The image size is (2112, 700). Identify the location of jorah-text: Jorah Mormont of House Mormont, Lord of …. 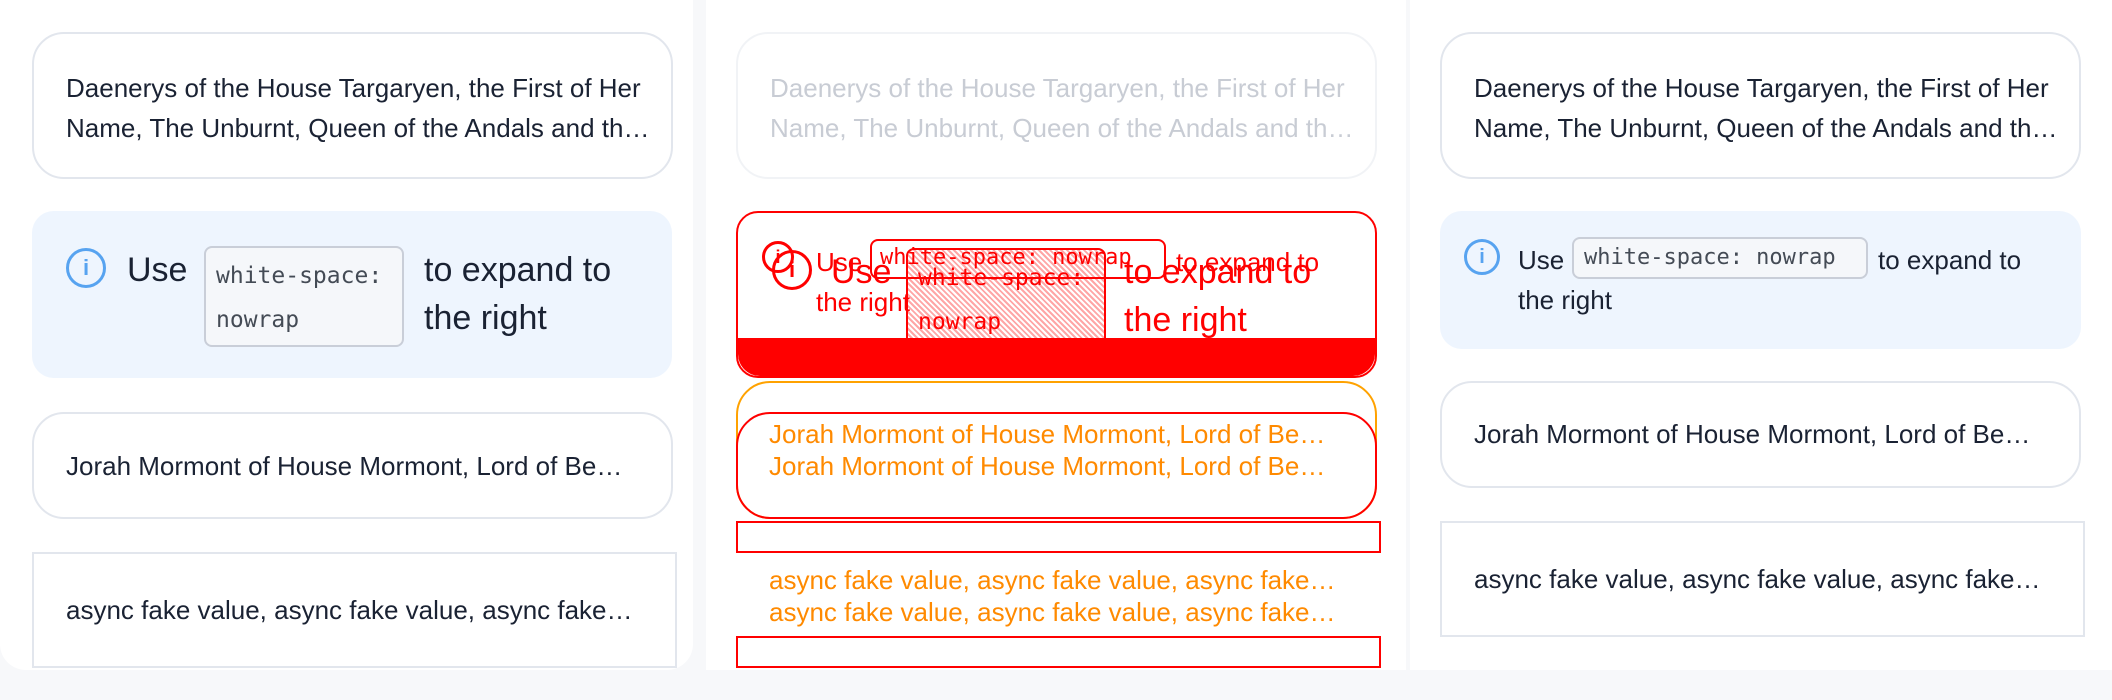
(348, 466).